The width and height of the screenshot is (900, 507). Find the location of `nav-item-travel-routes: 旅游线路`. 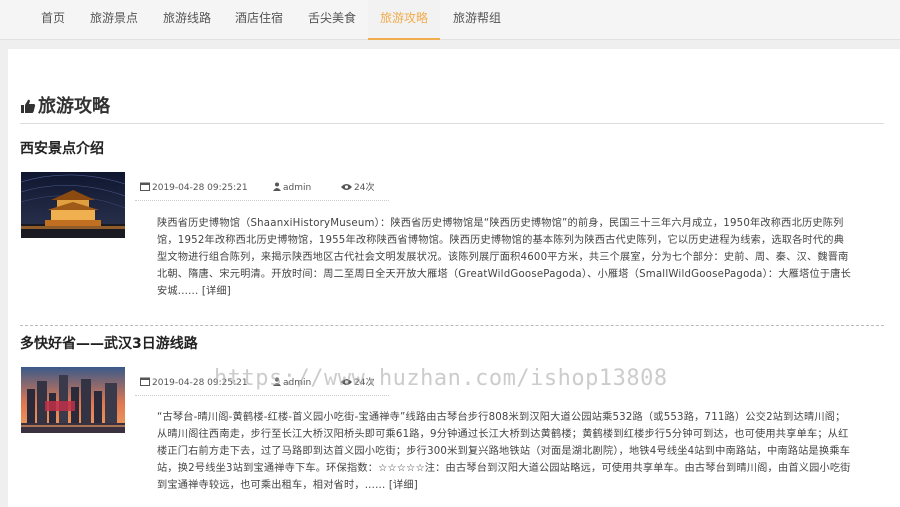

nav-item-travel-routes: 旅游线路 is located at coordinates (187, 20).